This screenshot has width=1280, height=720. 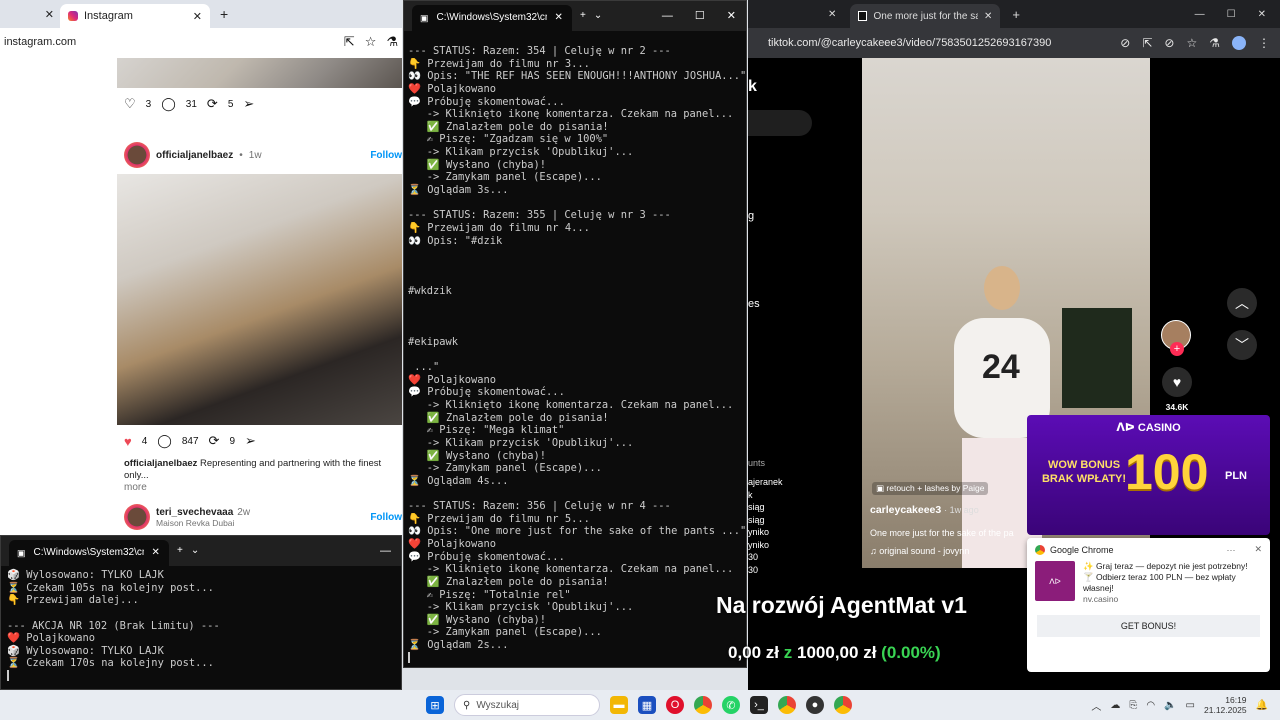 I want to click on post-image-top, so click(x=259, y=73).